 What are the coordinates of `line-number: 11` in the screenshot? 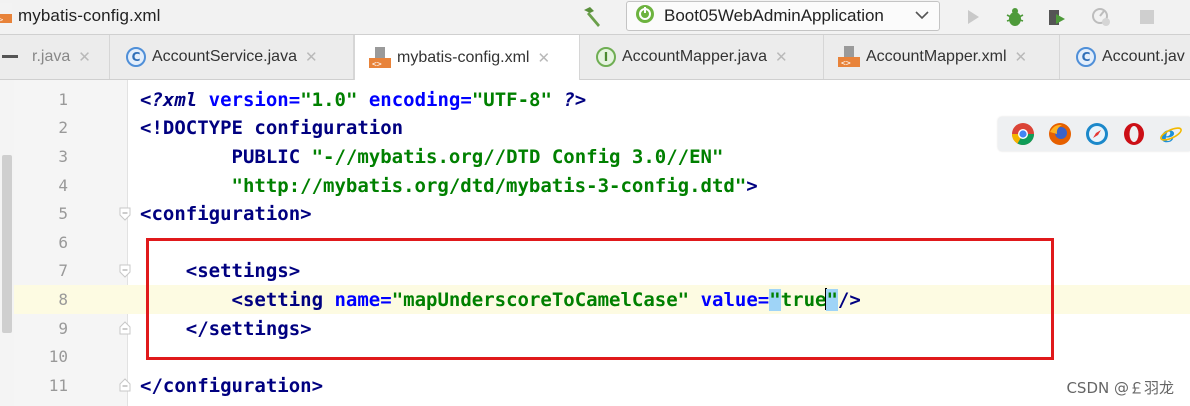 It's located at (58, 385).